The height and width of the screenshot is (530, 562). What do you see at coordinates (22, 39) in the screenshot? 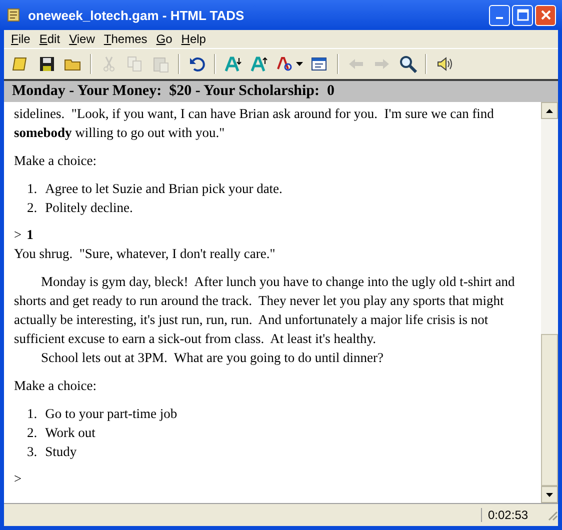
I see `menu-item: File` at bounding box center [22, 39].